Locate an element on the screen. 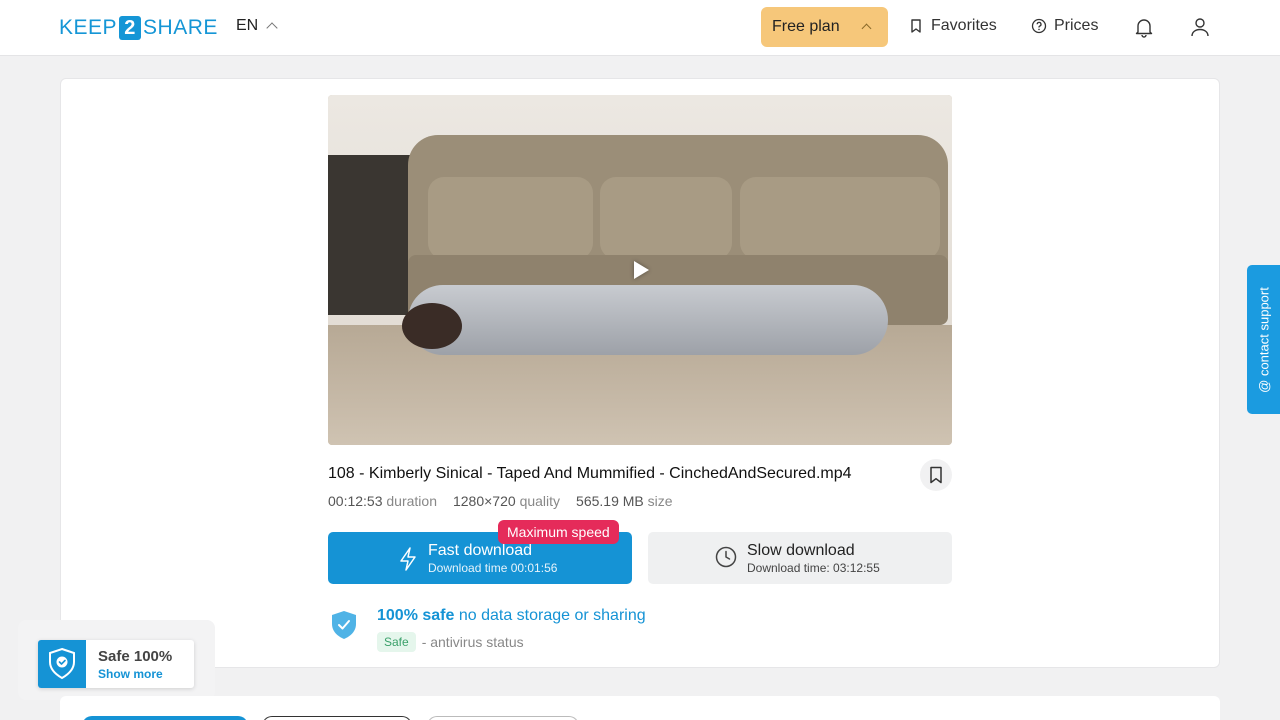 The width and height of the screenshot is (1280, 720). safety-statement: 100% safe no data storage or sharing is located at coordinates (511, 616).